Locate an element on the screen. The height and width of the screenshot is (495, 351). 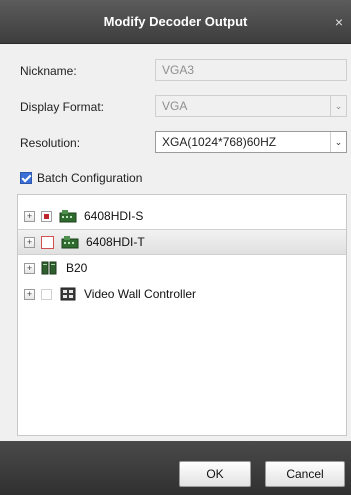
tree-item-label: 6408HDI-T is located at coordinates (115, 242).